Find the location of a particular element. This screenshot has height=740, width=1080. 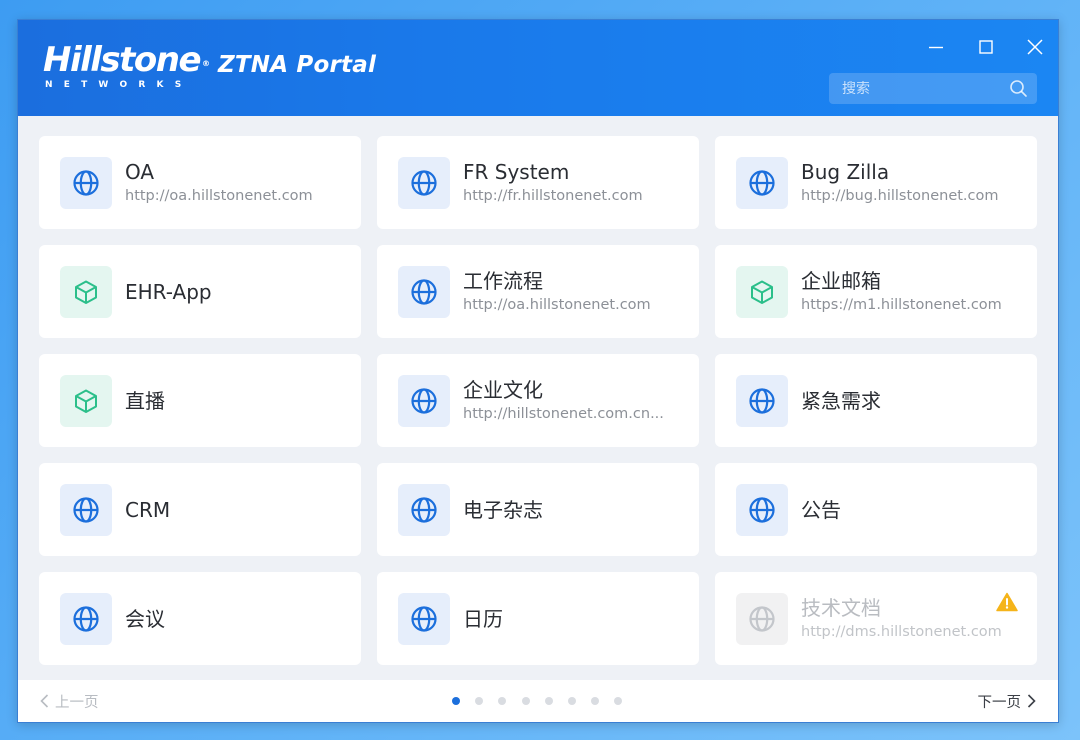

next-page-button: 下一页 is located at coordinates (1007, 701).